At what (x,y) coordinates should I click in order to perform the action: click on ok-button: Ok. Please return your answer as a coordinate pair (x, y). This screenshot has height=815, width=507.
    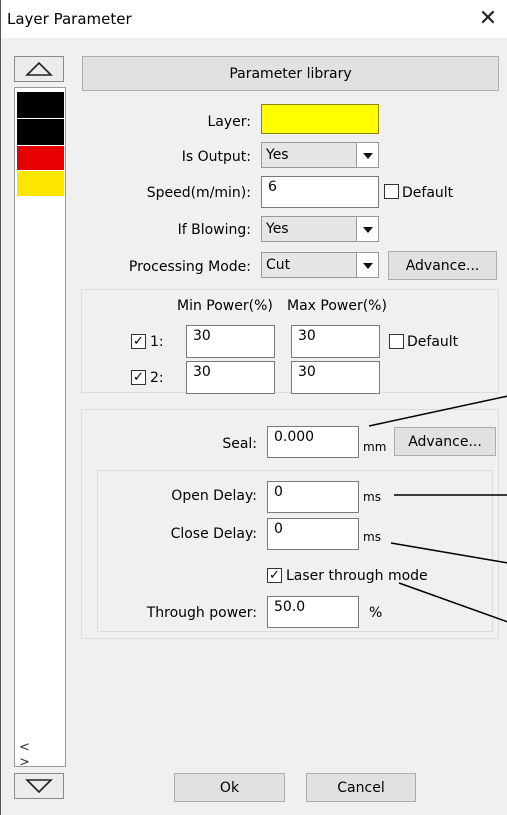
    Looking at the image, I should click on (229, 787).